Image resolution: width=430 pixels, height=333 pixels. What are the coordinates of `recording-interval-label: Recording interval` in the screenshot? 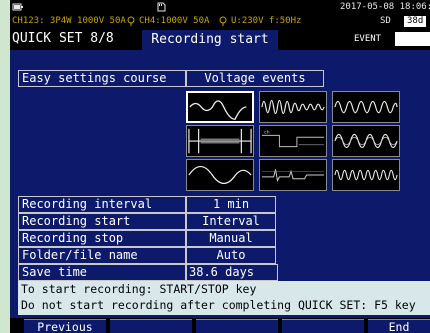 It's located at (102, 204).